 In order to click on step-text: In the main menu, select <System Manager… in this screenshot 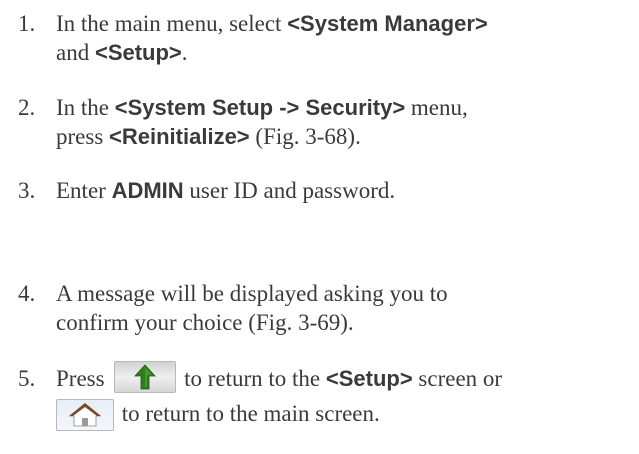, I will do `click(344, 38)`.